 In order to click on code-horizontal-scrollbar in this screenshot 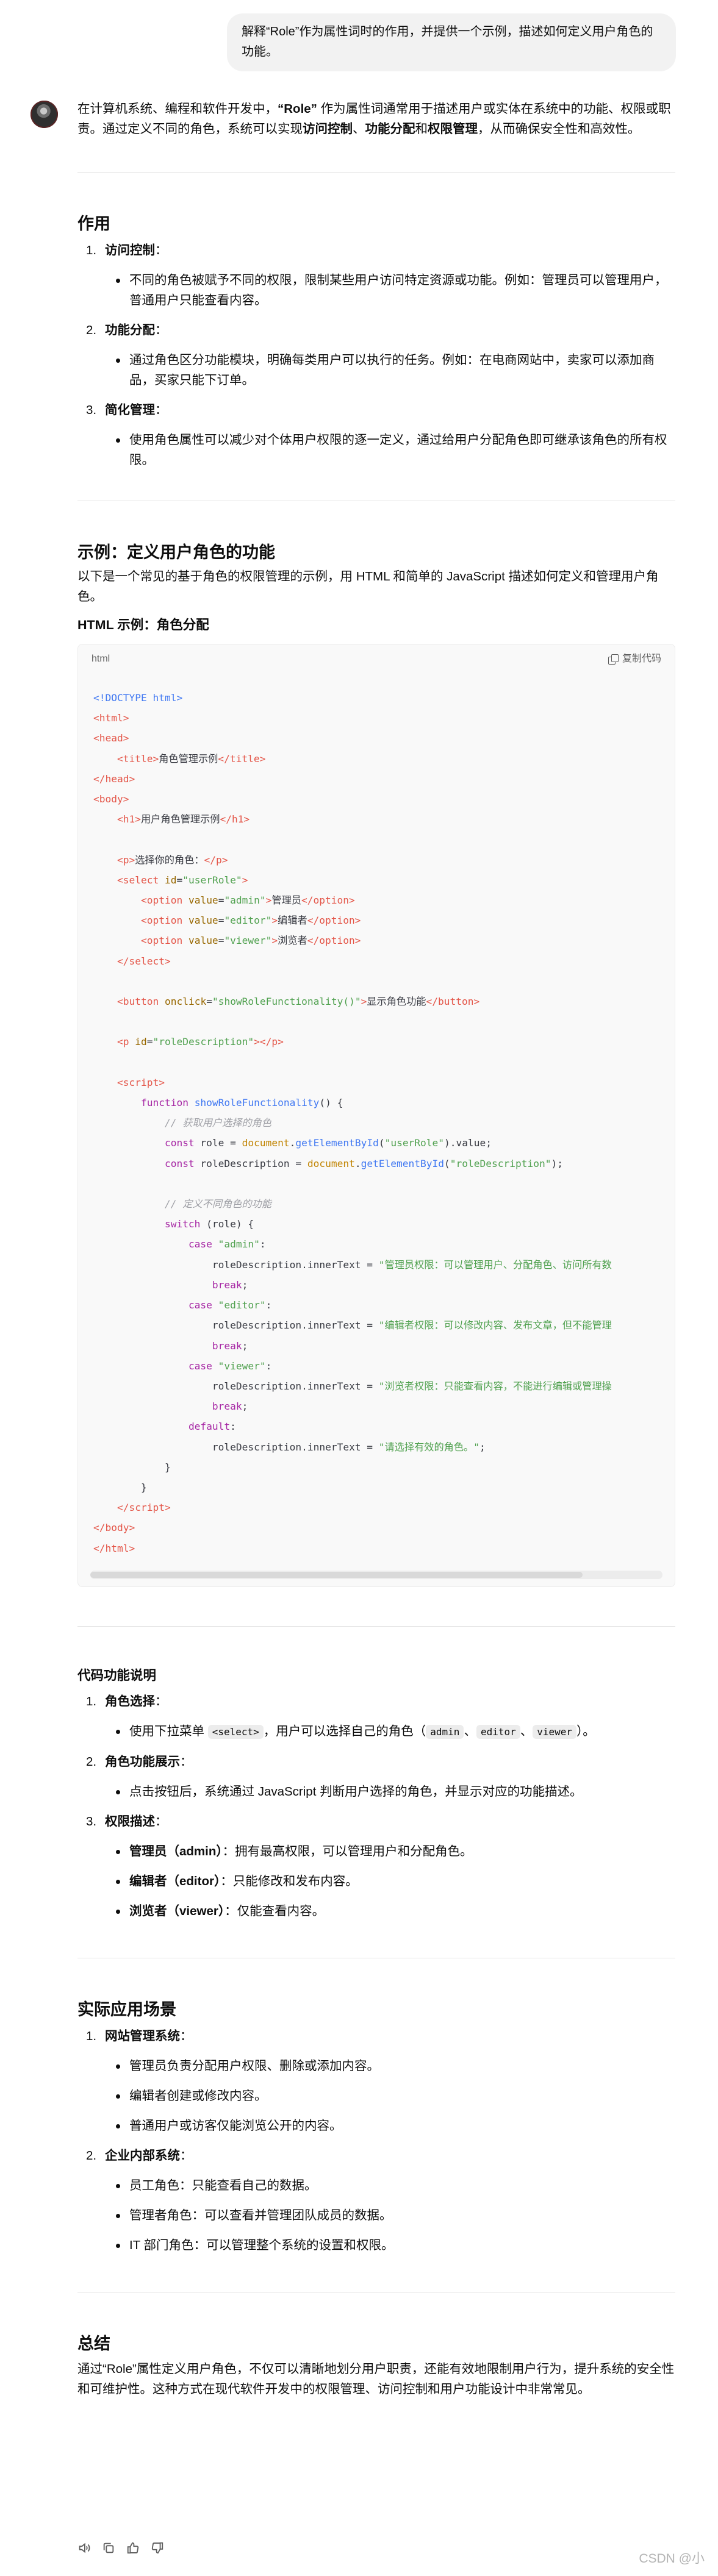, I will do `click(376, 1575)`.